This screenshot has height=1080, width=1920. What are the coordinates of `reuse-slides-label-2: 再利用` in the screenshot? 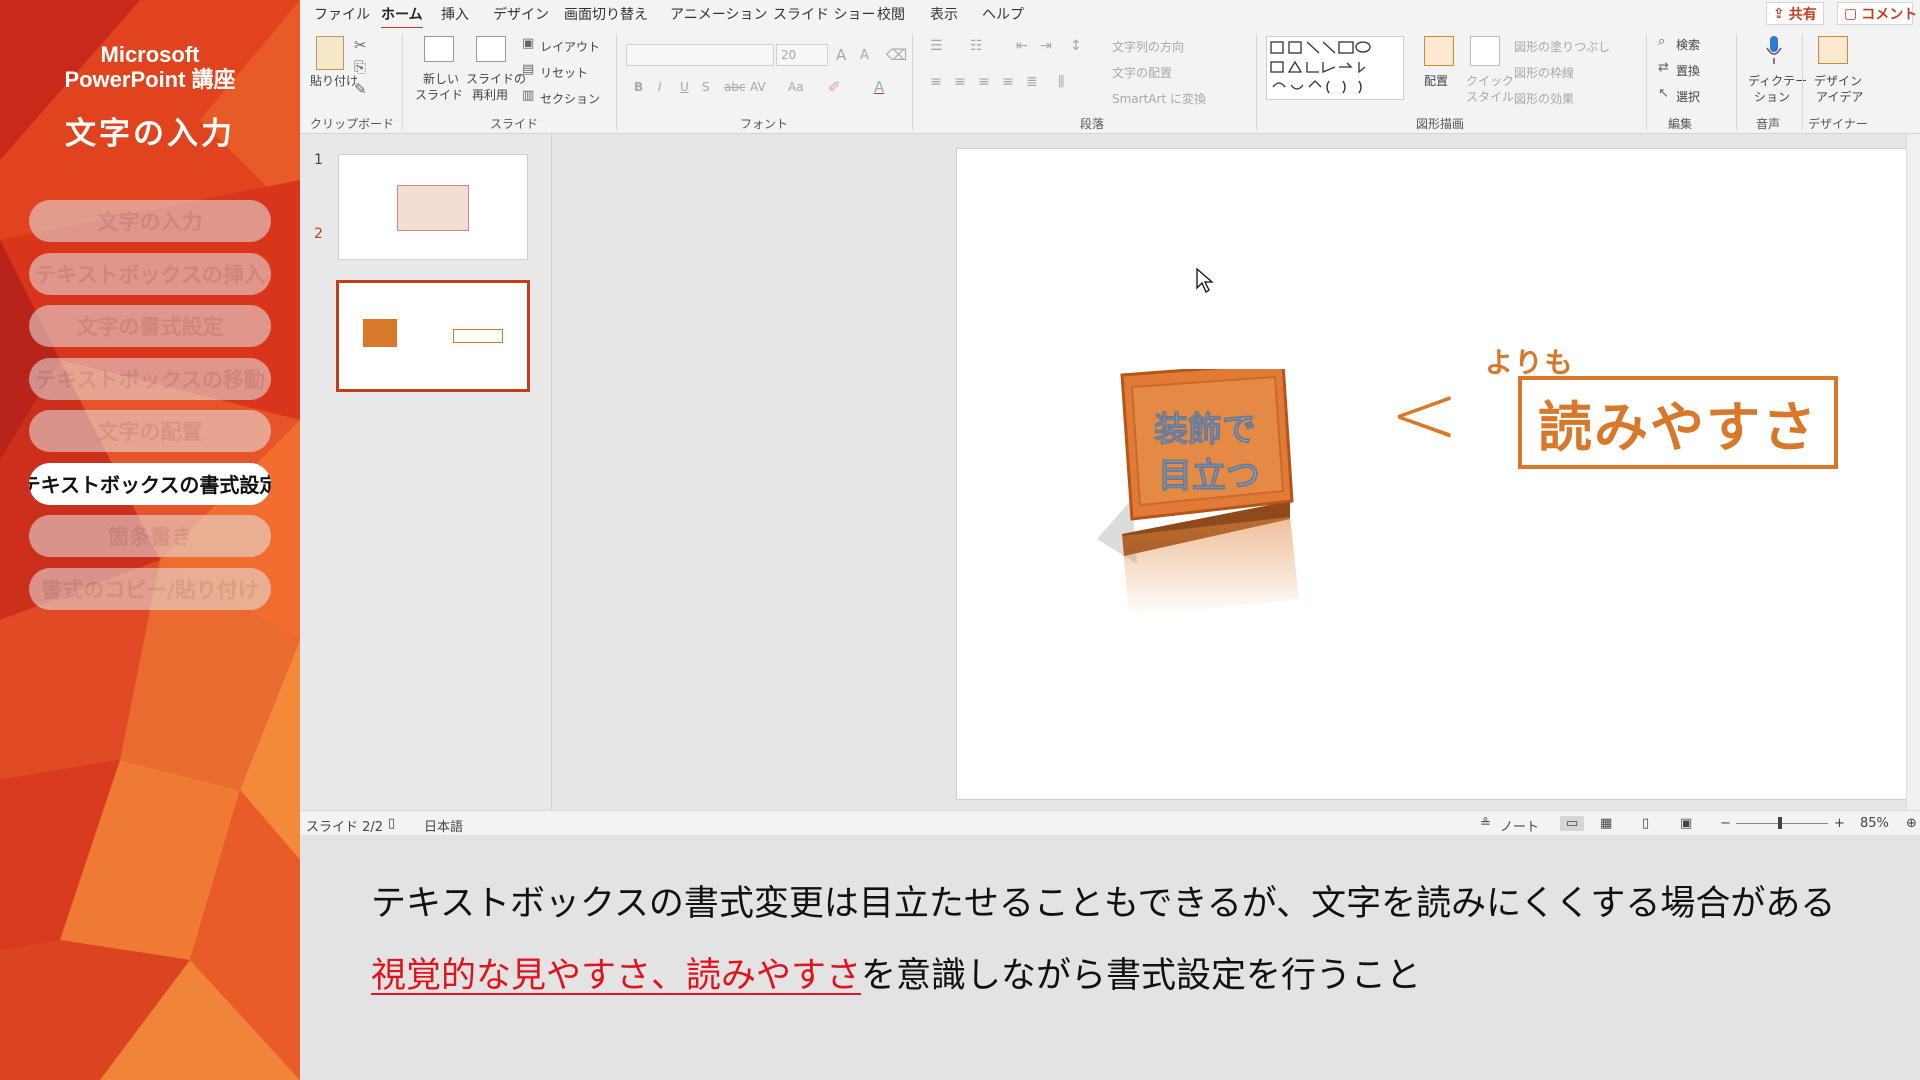 It's located at (490, 94).